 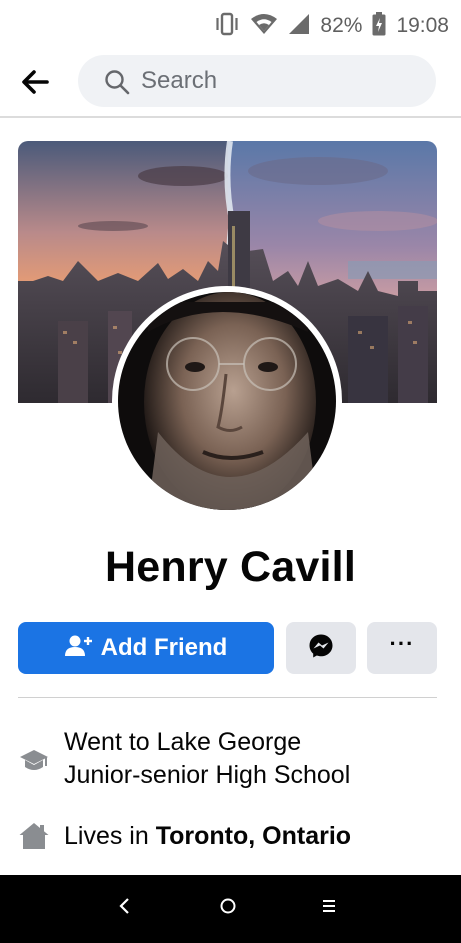 What do you see at coordinates (341, 25) in the screenshot?
I see `battery-percent: 82%` at bounding box center [341, 25].